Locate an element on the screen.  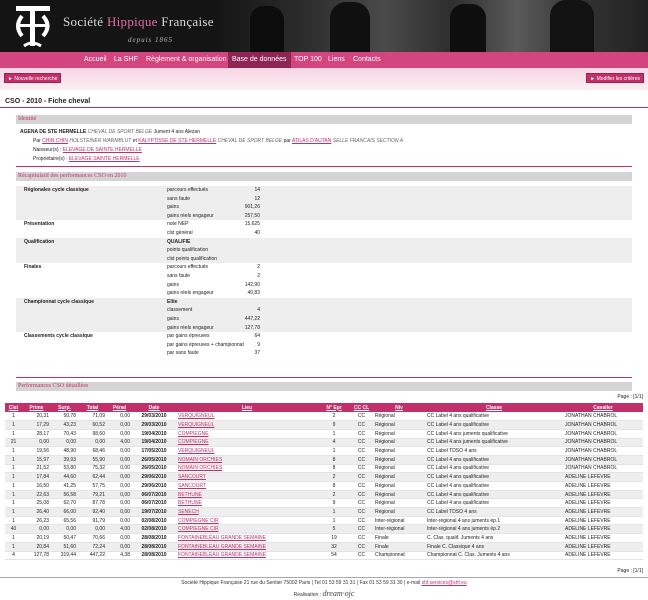
nav-item-accueil: Accueil is located at coordinates (95, 60).